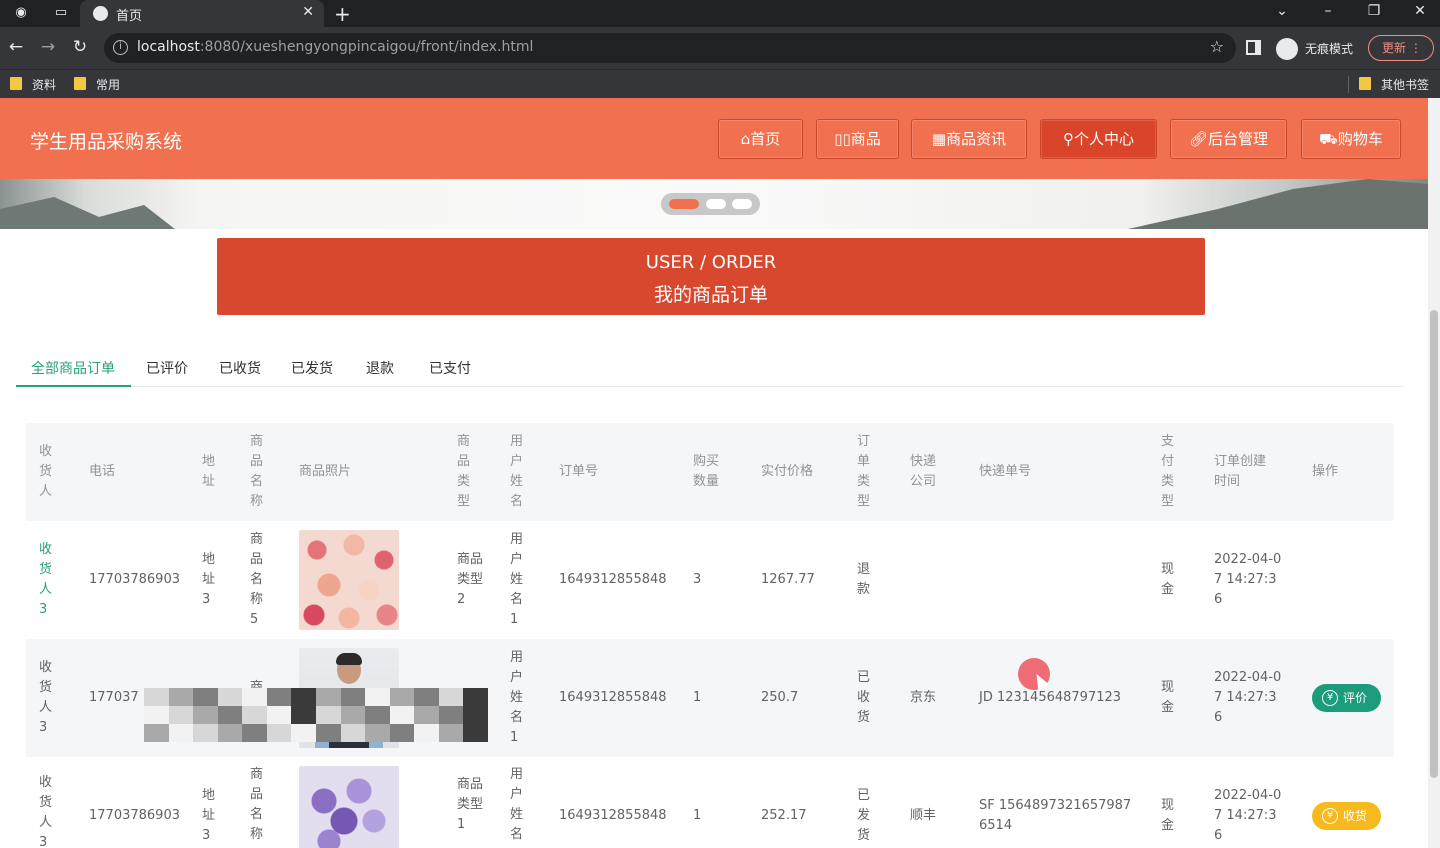  What do you see at coordinates (1434, 544) in the screenshot?
I see `scrollbar-thumb` at bounding box center [1434, 544].